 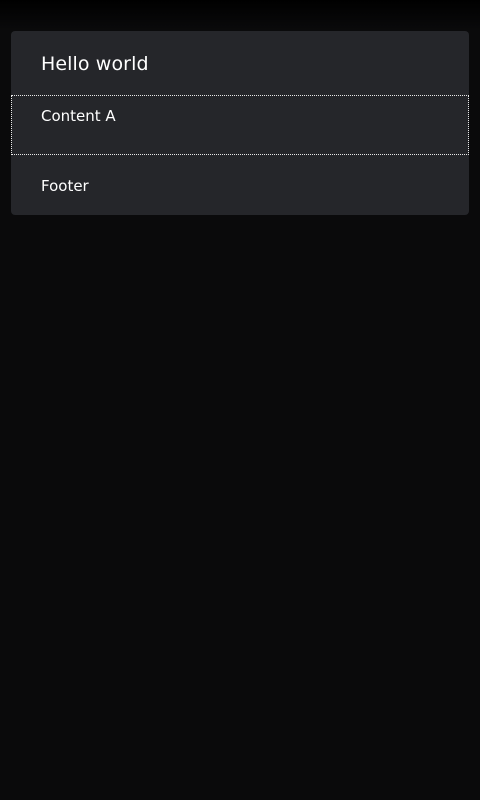 I want to click on card-content-item: Content A, so click(x=240, y=125).